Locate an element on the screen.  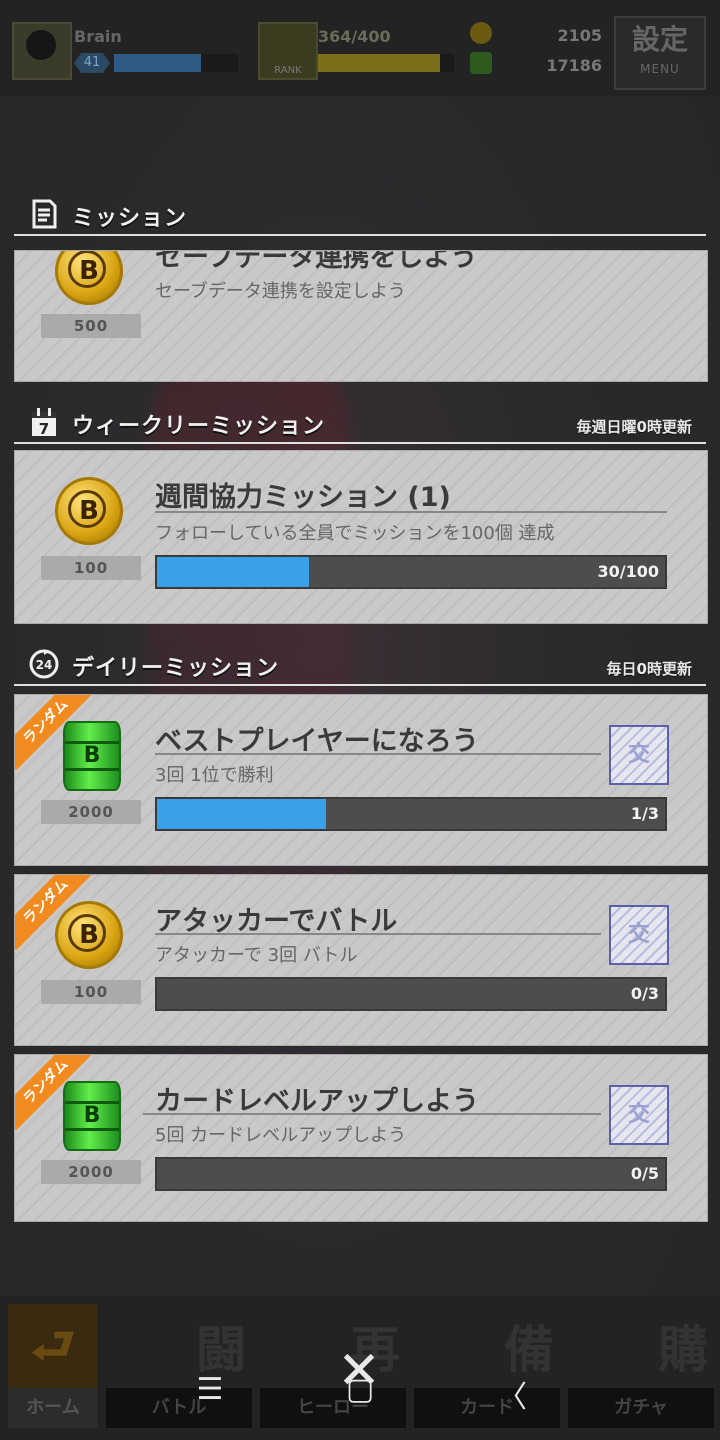
weekly-section-header: 7 ウィークリーミッション 毎週日曜0時更新 is located at coordinates (360, 424).